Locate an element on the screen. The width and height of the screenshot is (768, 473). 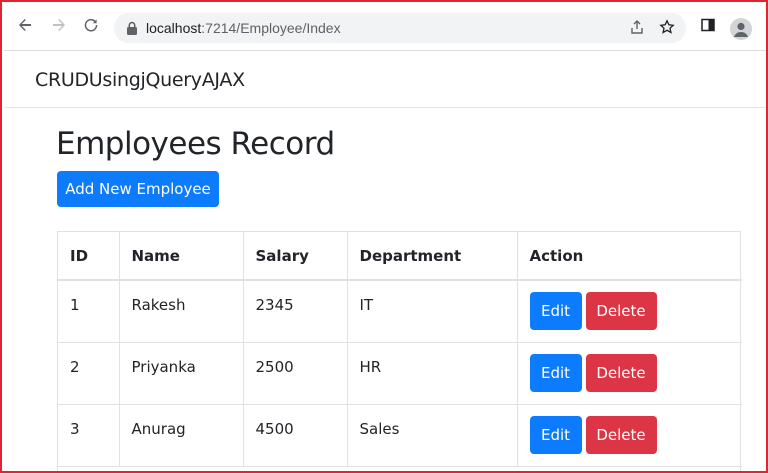
table-row: 3 Anurag 4500 Sales Edit Delete is located at coordinates (400, 435).